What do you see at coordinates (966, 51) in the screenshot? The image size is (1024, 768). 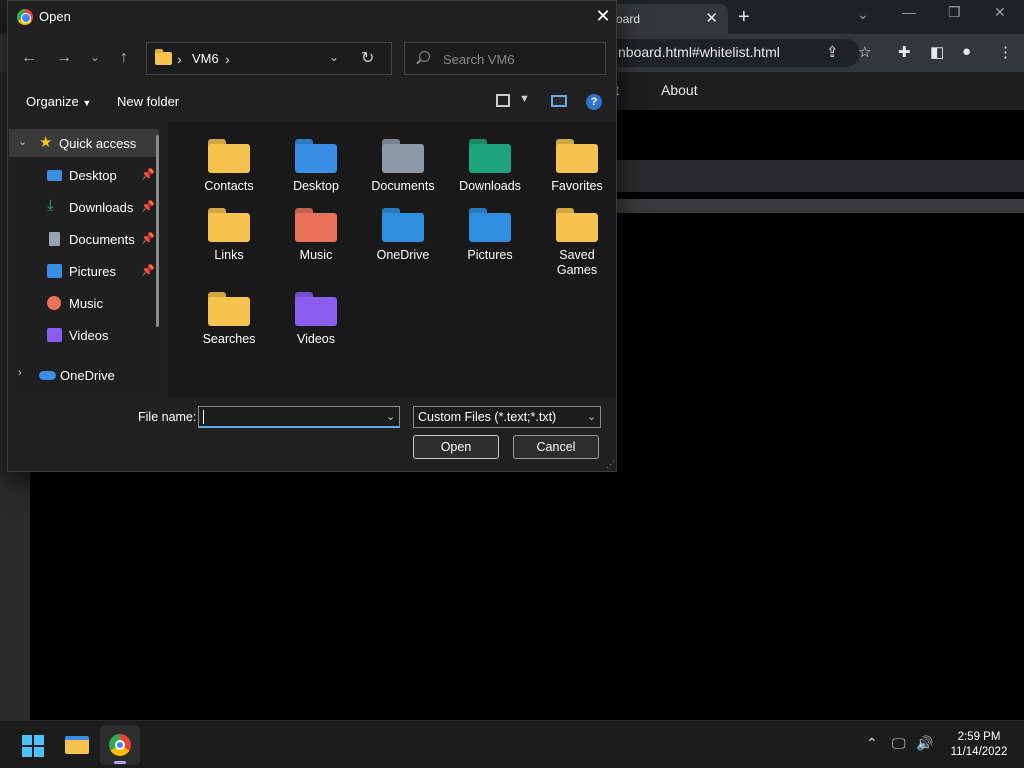 I see `profile-icon: ●` at bounding box center [966, 51].